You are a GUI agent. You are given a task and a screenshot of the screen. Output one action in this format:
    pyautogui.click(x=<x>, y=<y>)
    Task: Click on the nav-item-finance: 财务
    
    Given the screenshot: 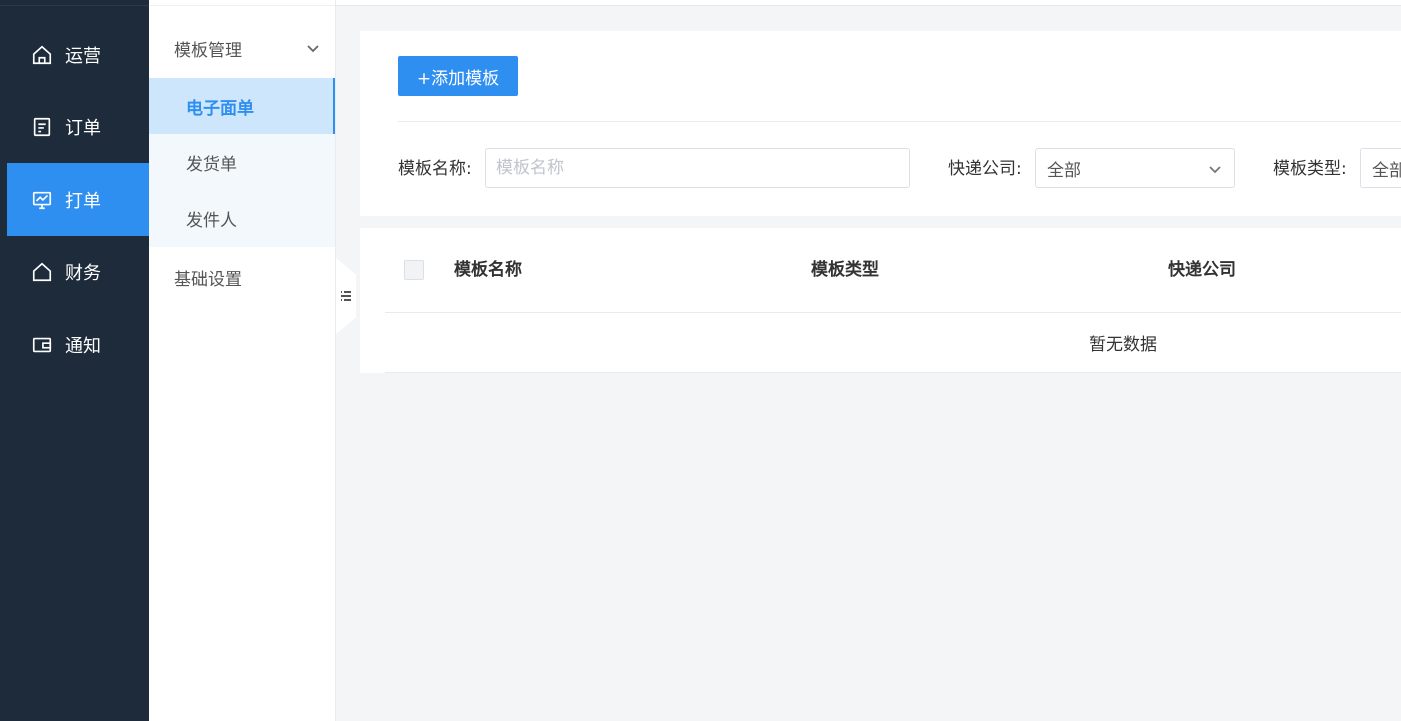 What is the action you would take?
    pyautogui.click(x=78, y=271)
    